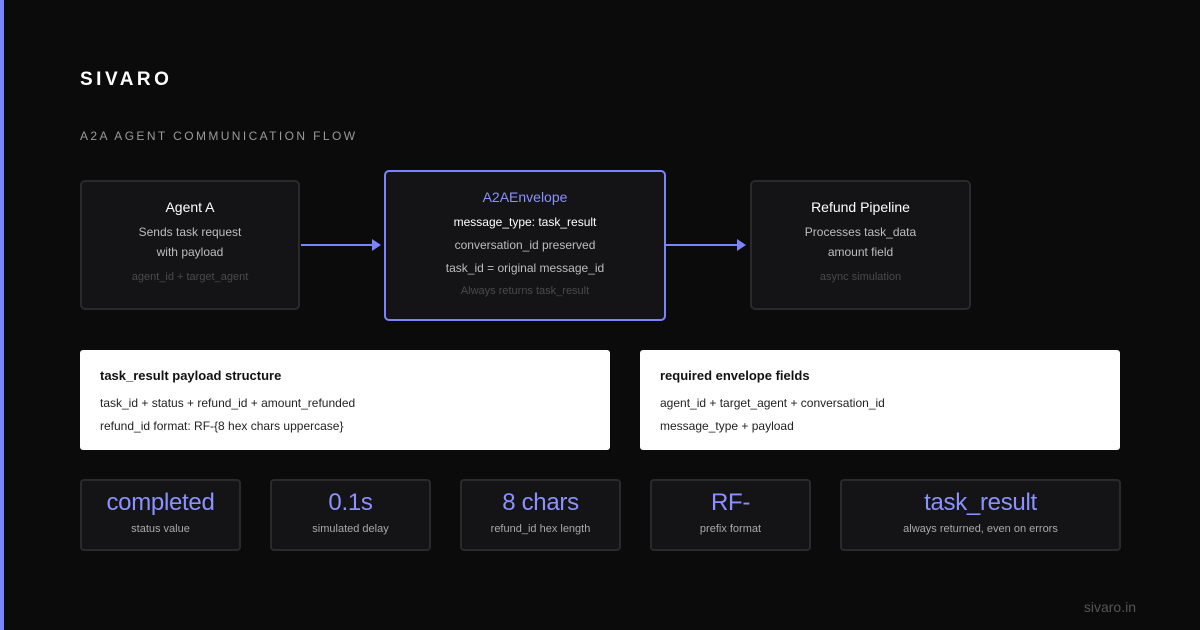 The height and width of the screenshot is (630, 1200). I want to click on envelope-line-1: message_type: task_result, so click(525, 222).